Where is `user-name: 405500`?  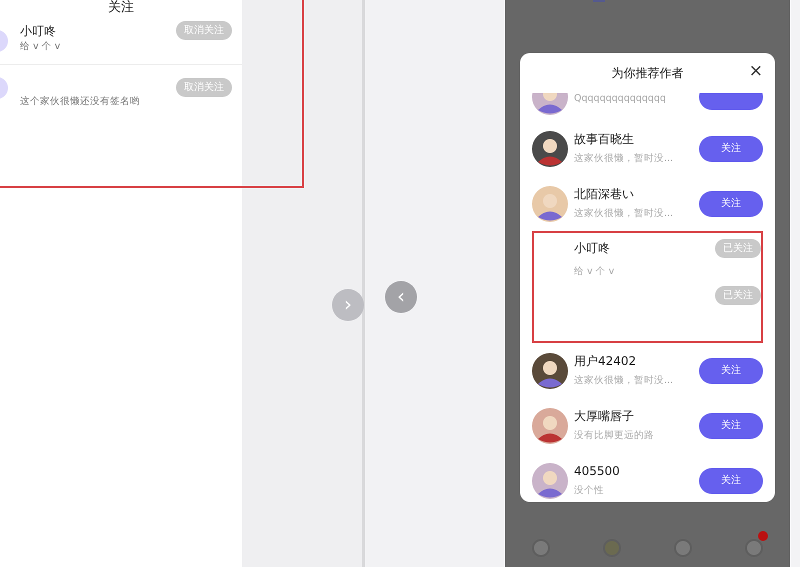
user-name: 405500 is located at coordinates (597, 471).